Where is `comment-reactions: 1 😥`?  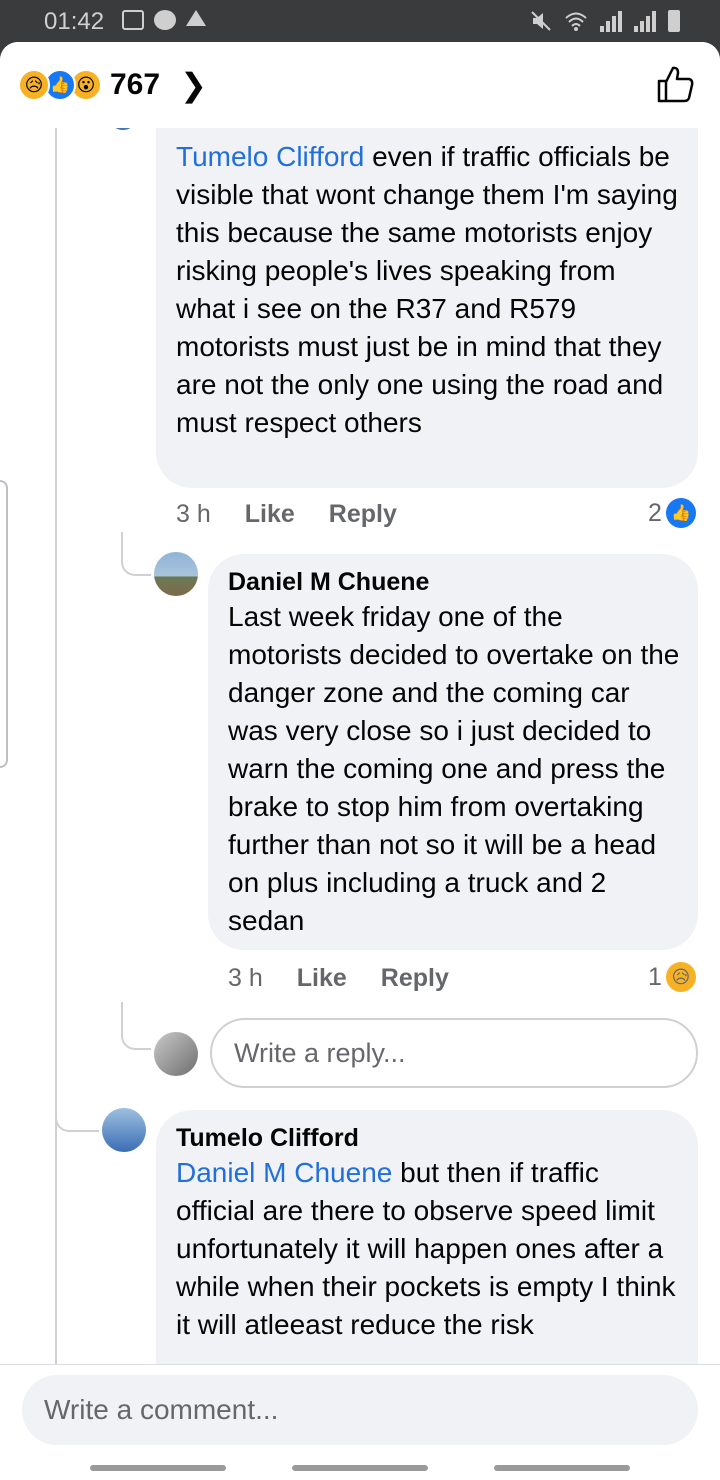 comment-reactions: 1 😥 is located at coordinates (672, 977).